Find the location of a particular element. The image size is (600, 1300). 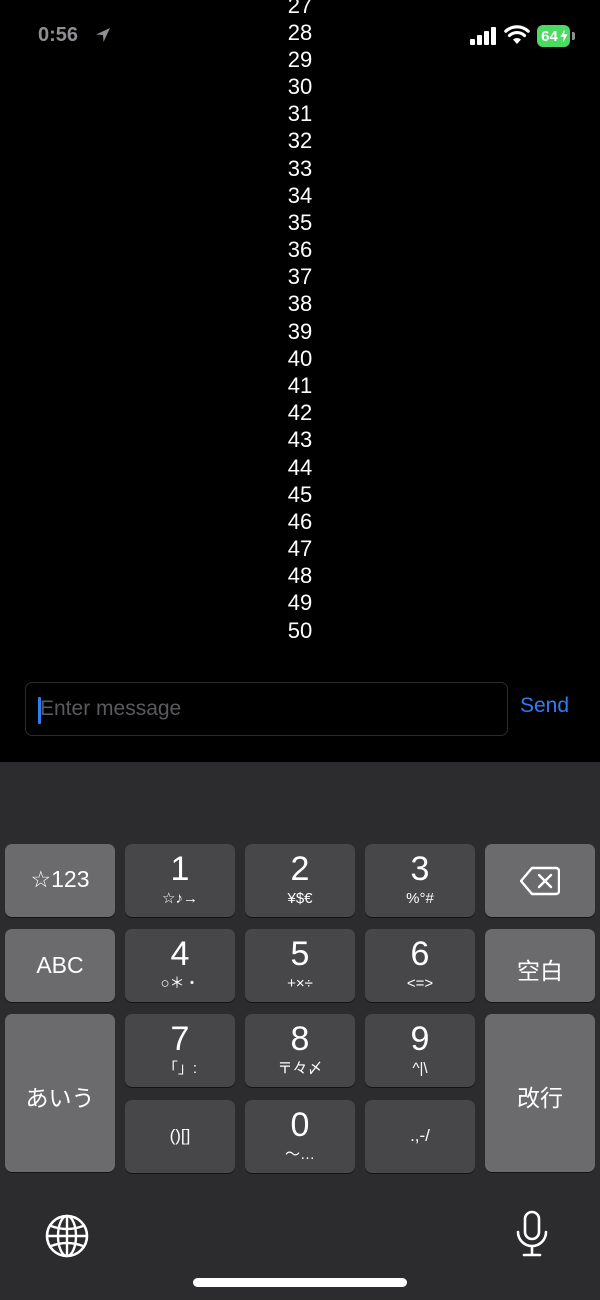

message-line: 35 is located at coordinates (300, 222).